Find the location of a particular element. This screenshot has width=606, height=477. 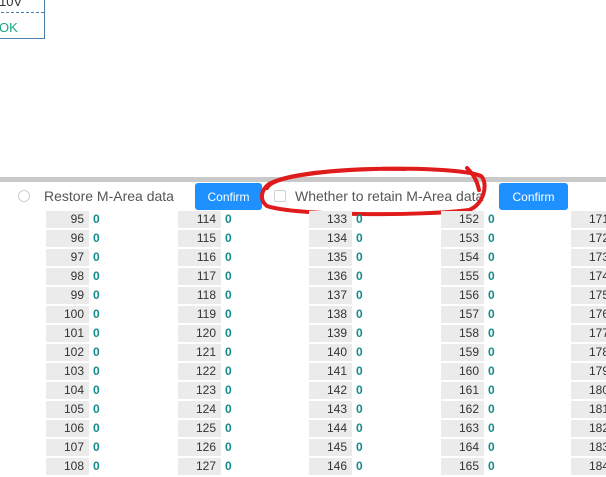

register-address: 152 is located at coordinates (462, 219).